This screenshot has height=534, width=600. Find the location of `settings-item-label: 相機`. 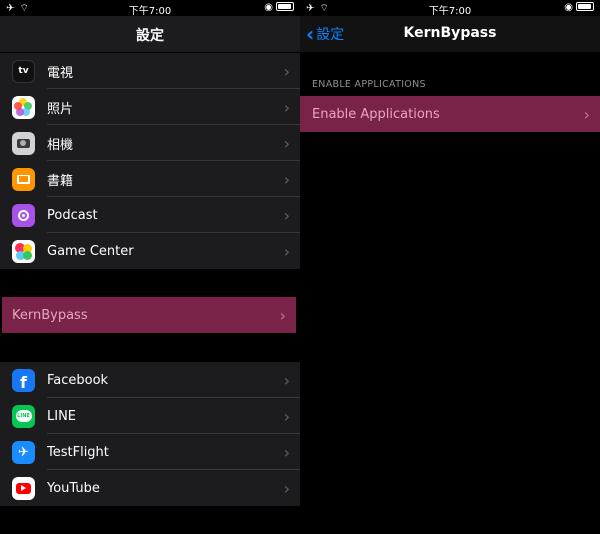

settings-item-label: 相機 is located at coordinates (60, 145).